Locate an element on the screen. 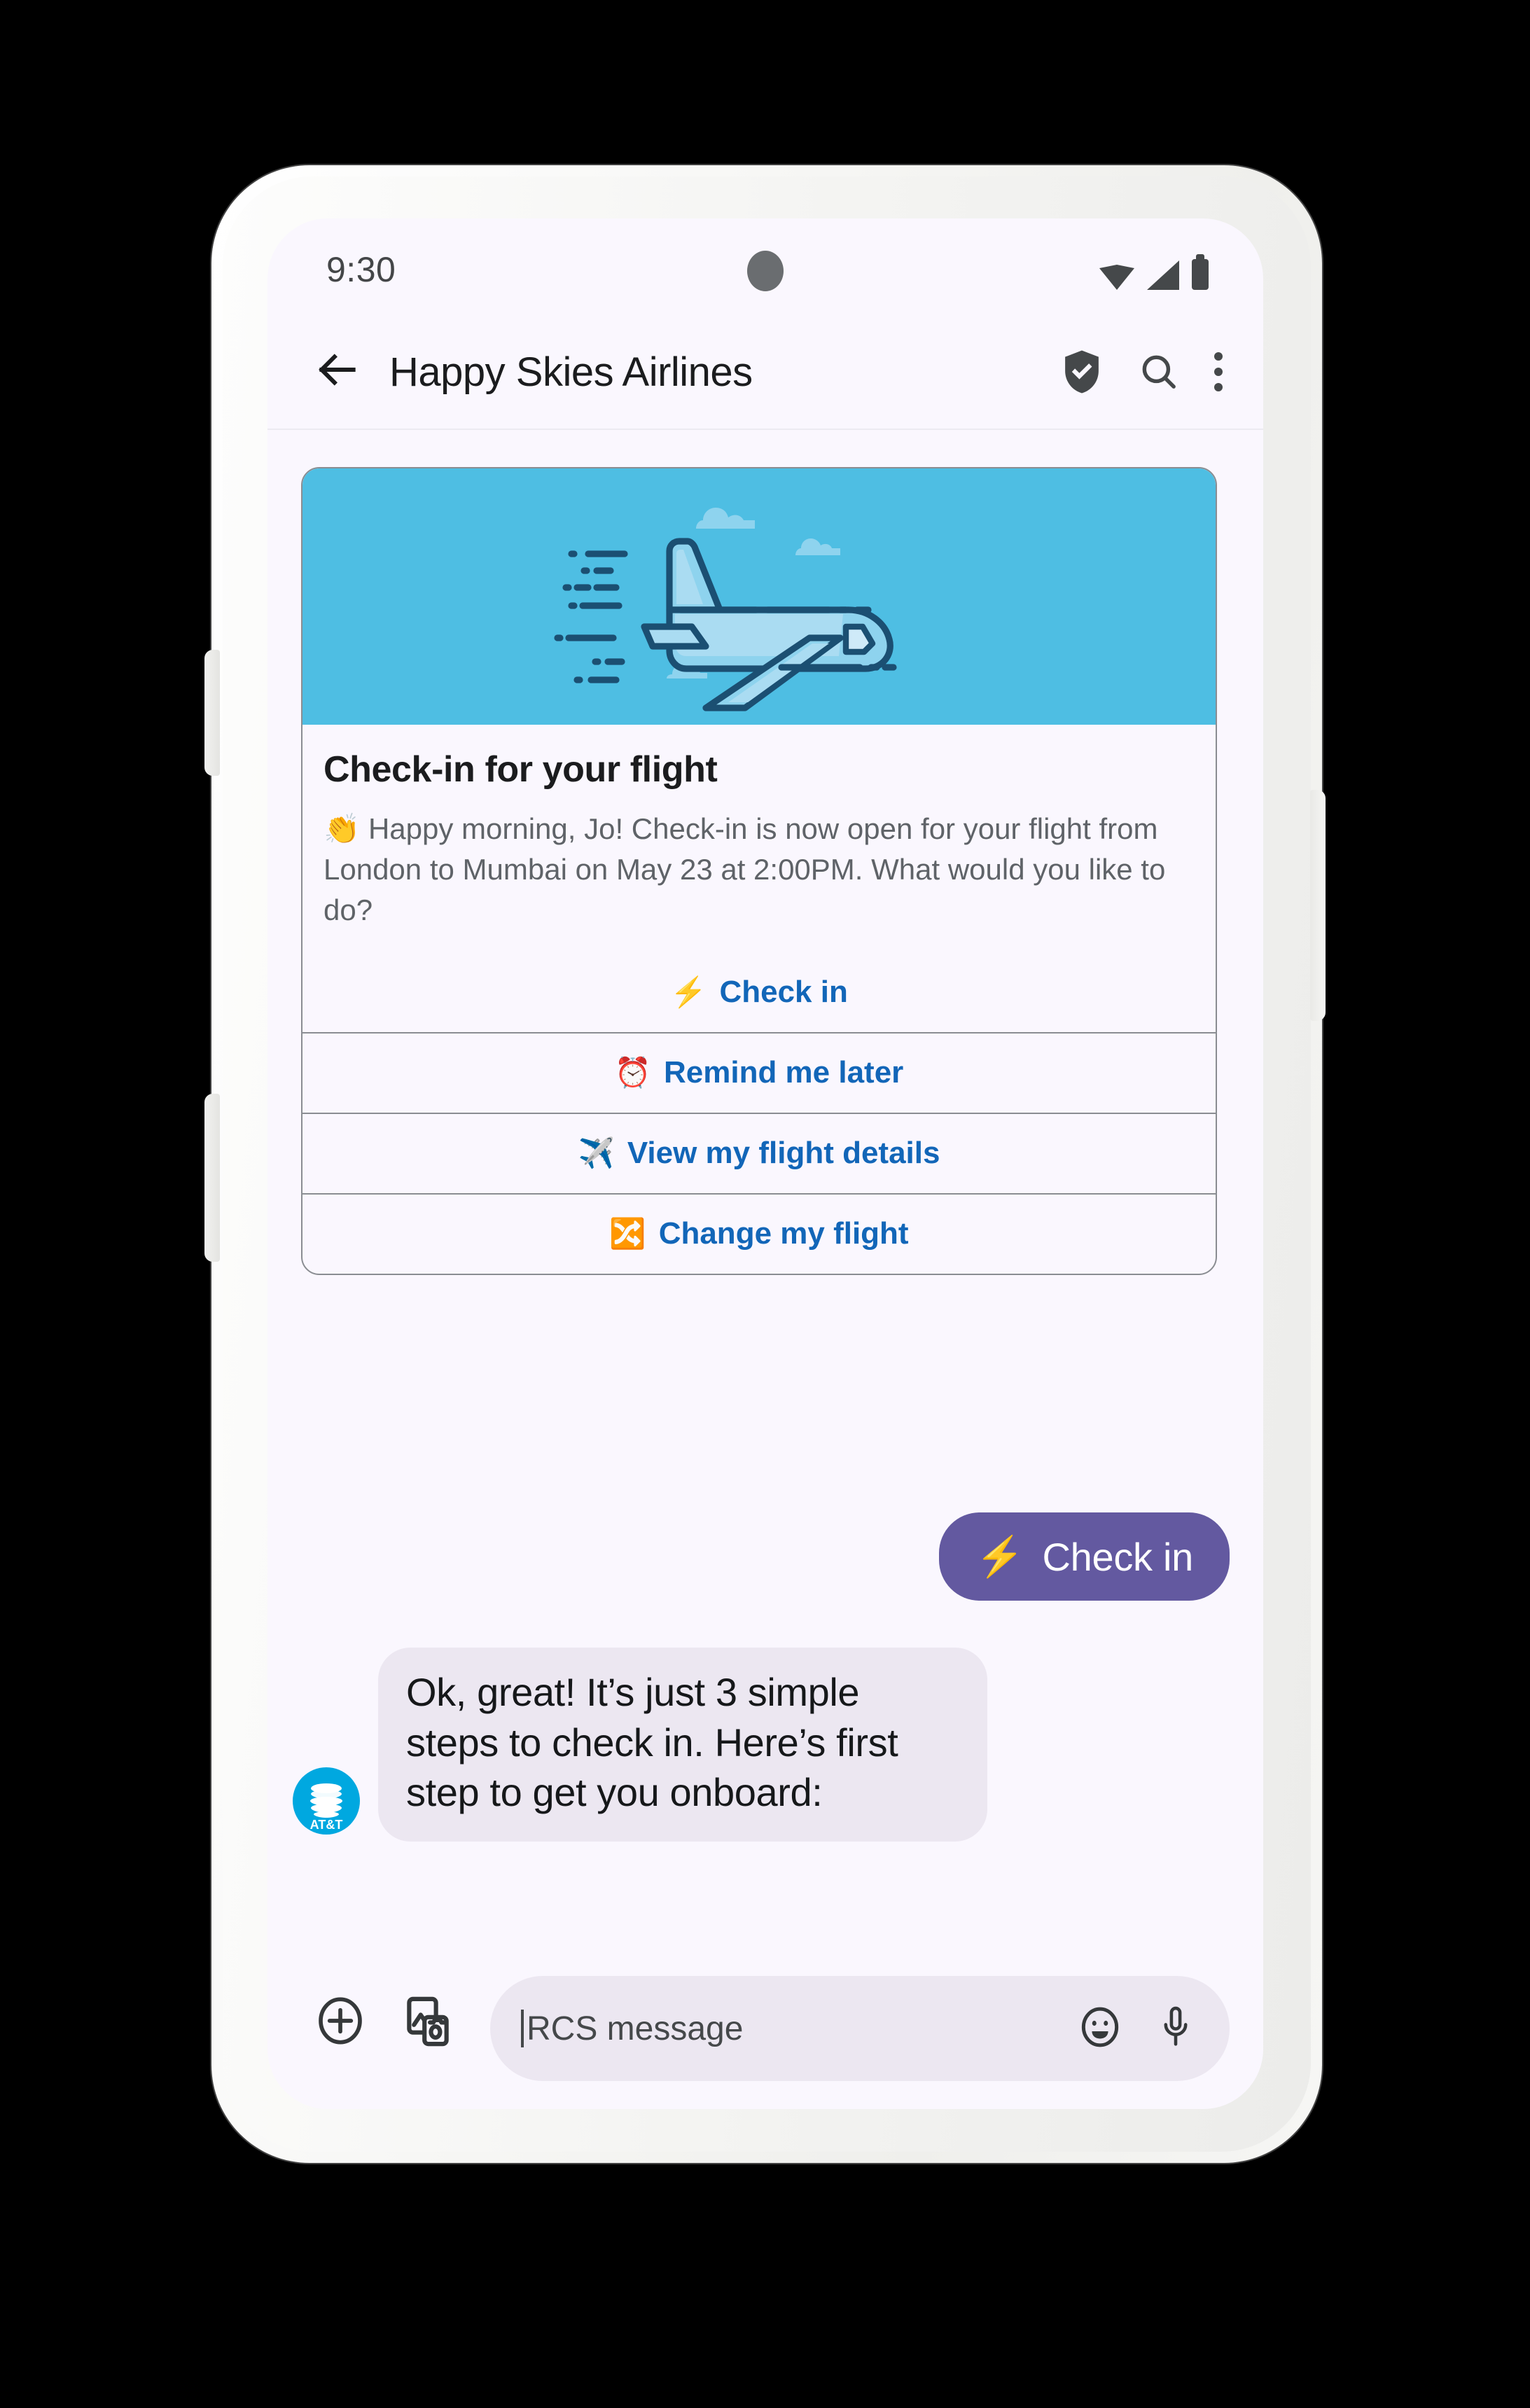 Image resolution: width=1530 pixels, height=2408 pixels. volume-up-button is located at coordinates (212, 713).